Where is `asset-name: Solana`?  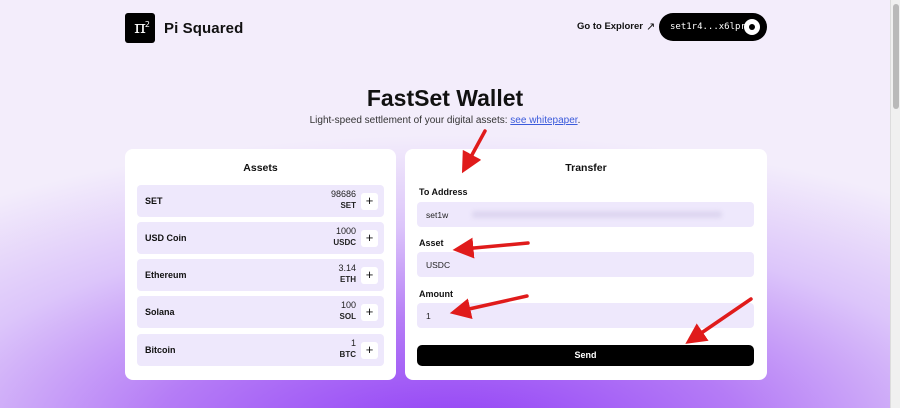
asset-name: Solana is located at coordinates (160, 312).